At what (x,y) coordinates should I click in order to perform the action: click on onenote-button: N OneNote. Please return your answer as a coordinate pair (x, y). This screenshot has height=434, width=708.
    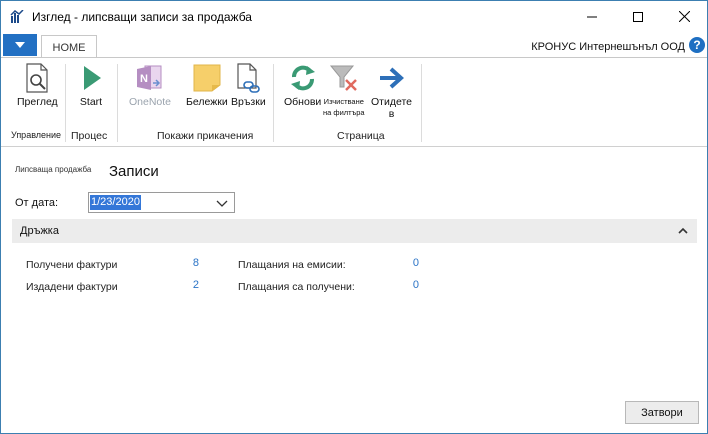
    Looking at the image, I should click on (150, 85).